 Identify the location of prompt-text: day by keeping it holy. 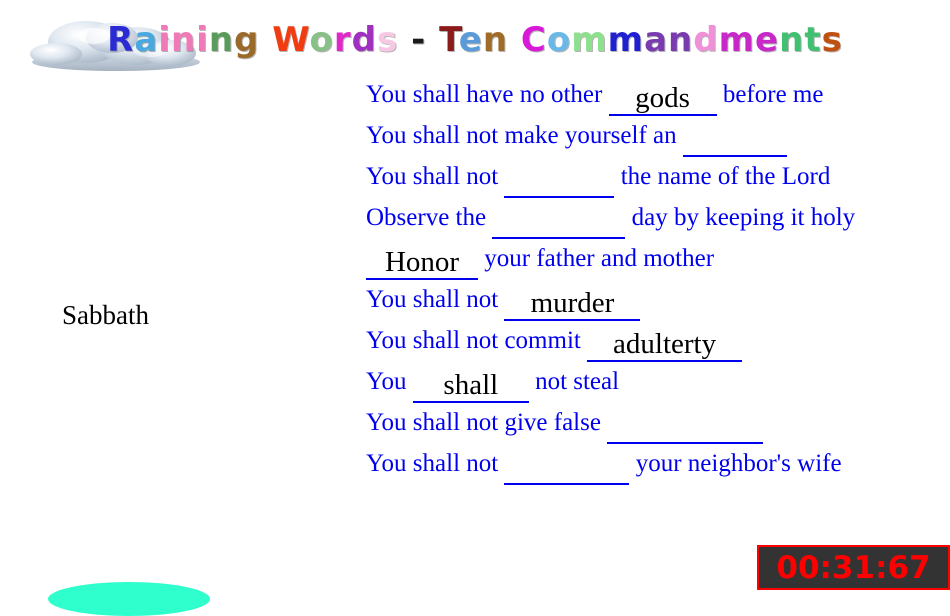
(740, 217).